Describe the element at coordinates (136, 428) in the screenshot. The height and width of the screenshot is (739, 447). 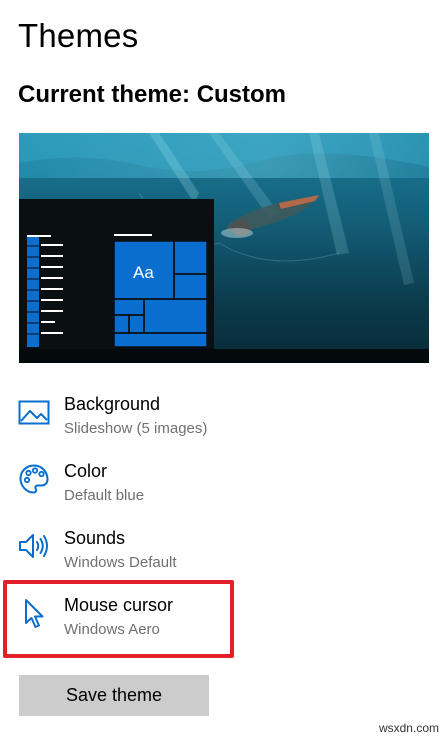
I see `setting-subtitle: Slideshow (5 images)` at that location.